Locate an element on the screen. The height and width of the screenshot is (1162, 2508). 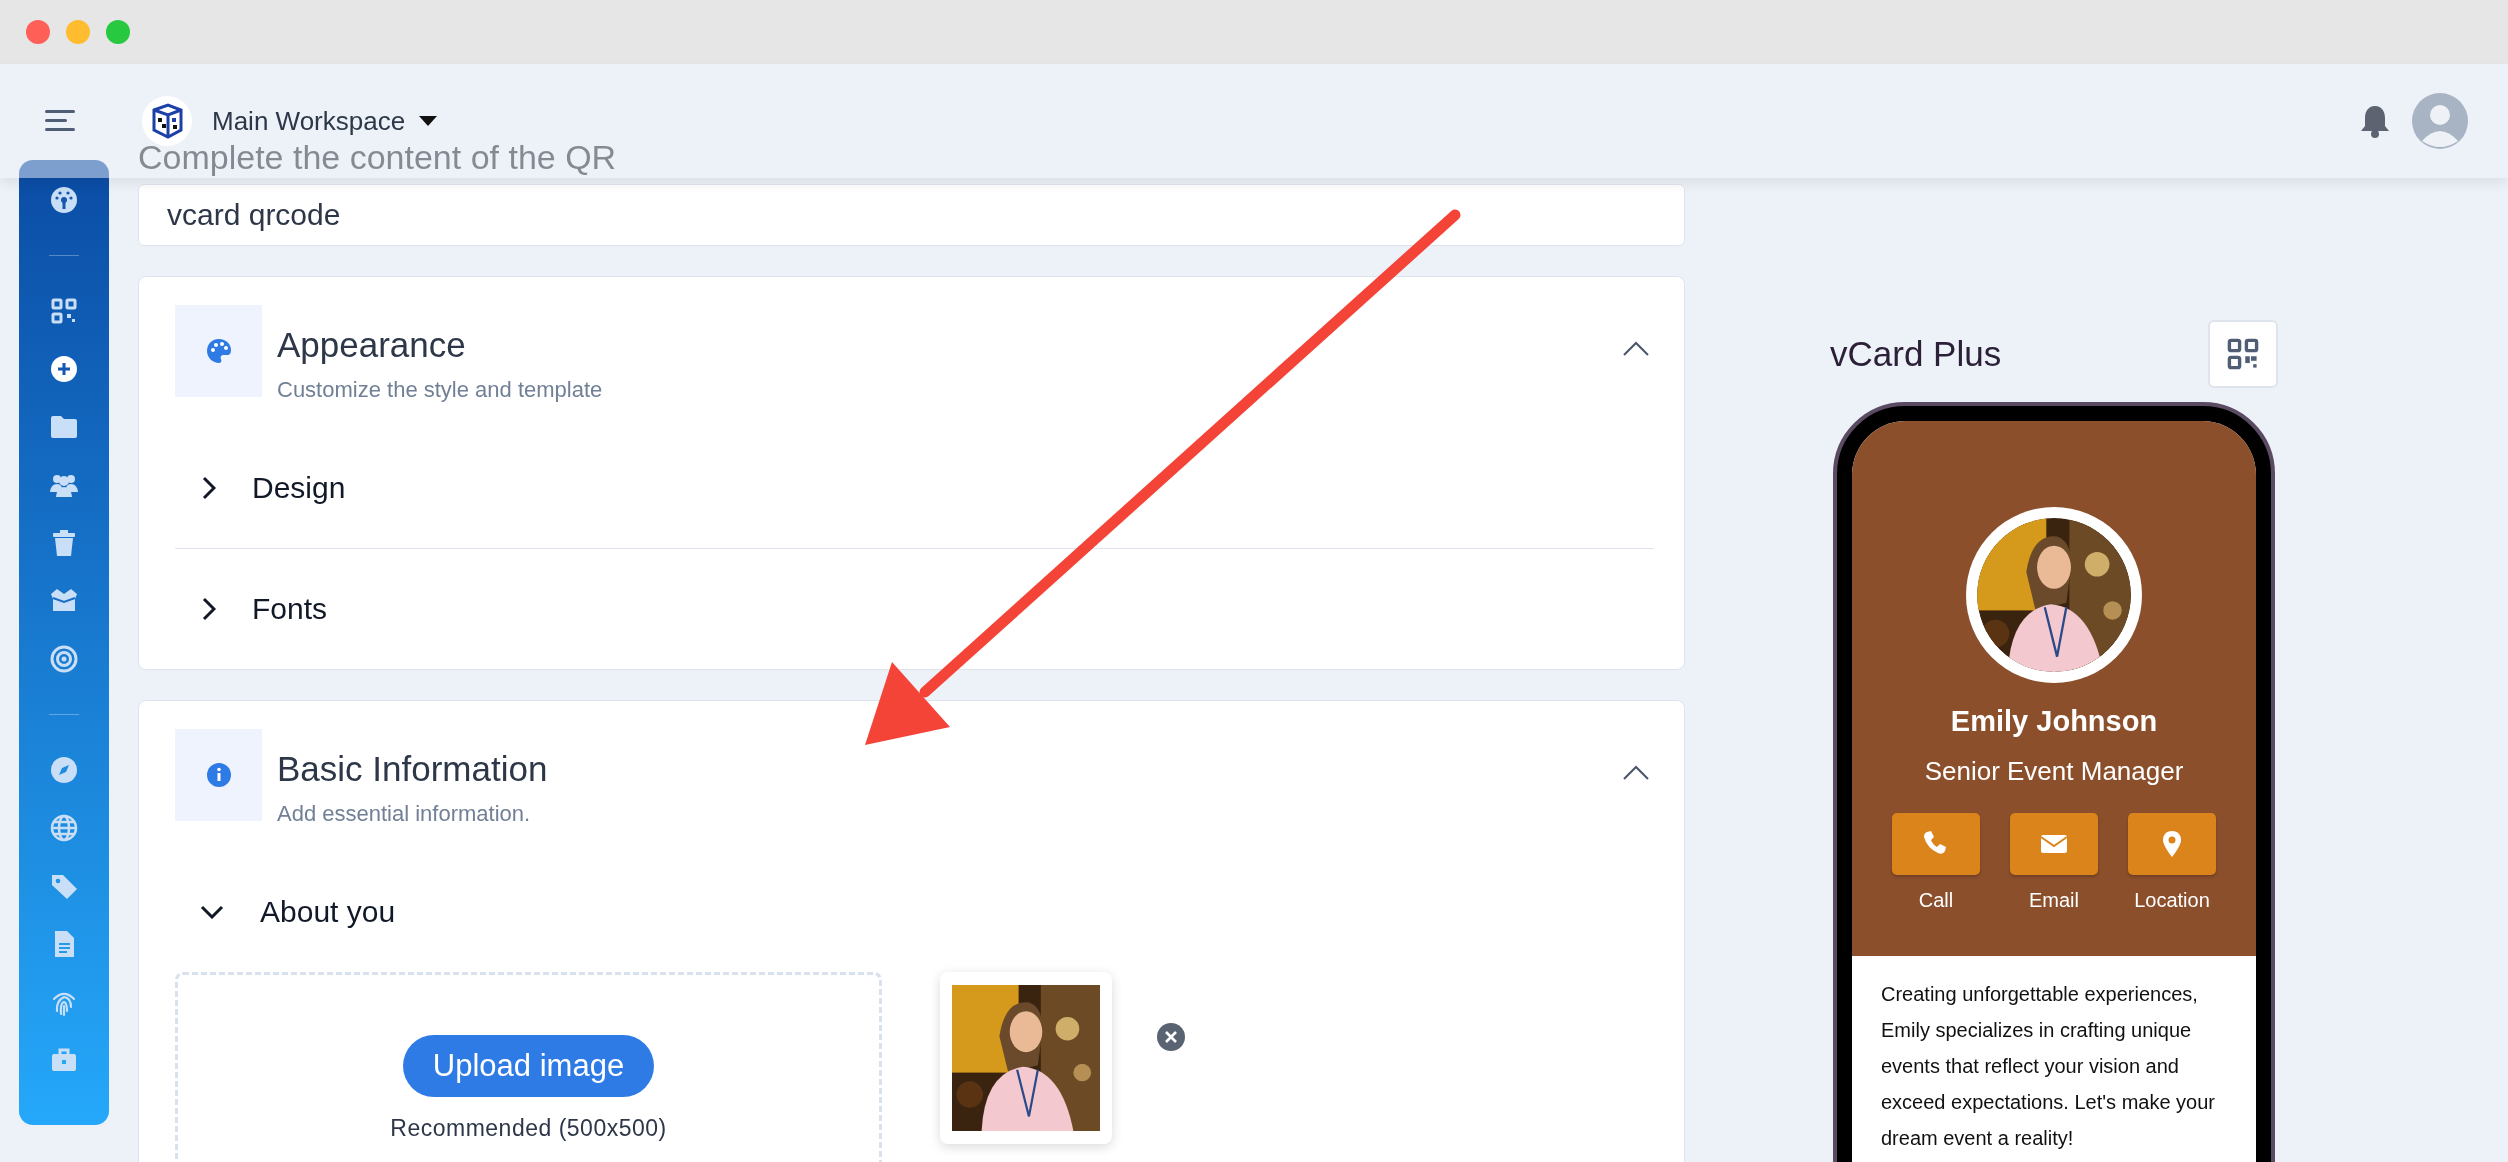
add-icon is located at coordinates (64, 369).